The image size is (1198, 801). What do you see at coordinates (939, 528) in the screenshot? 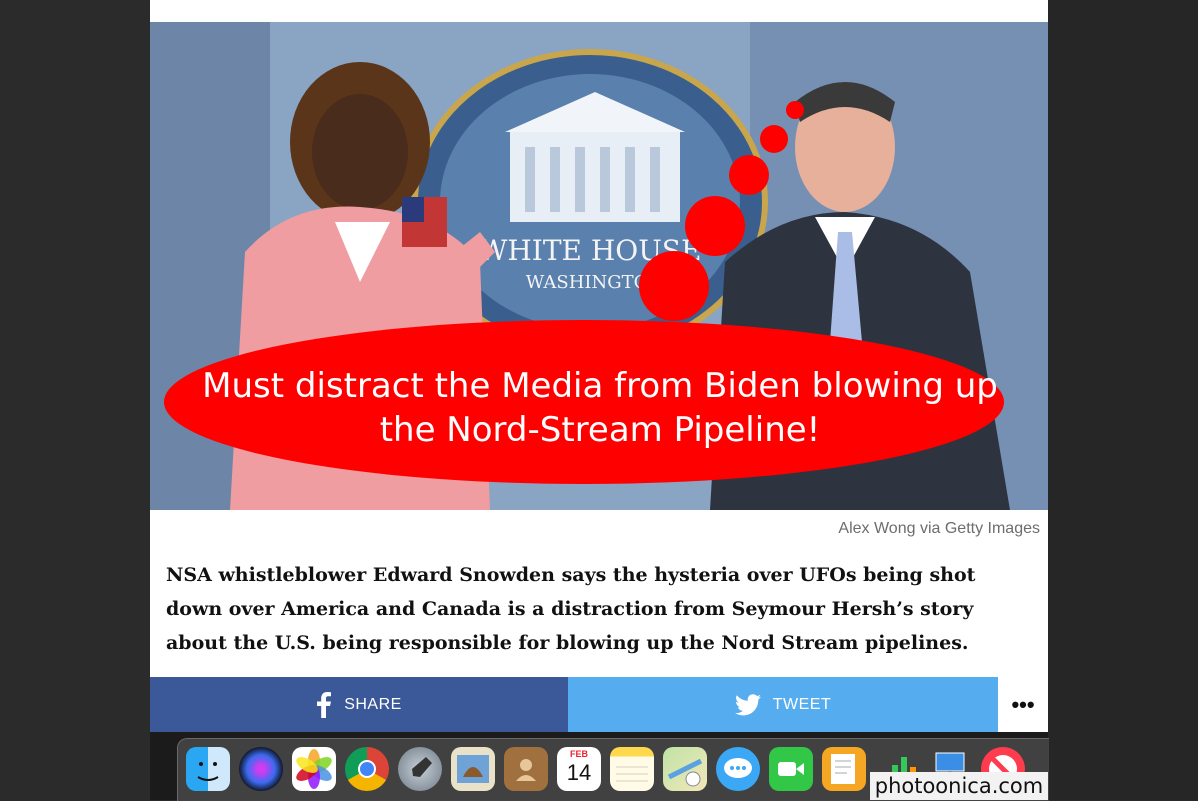
I see `photo-credit: Alex Wong via Getty Images` at bounding box center [939, 528].